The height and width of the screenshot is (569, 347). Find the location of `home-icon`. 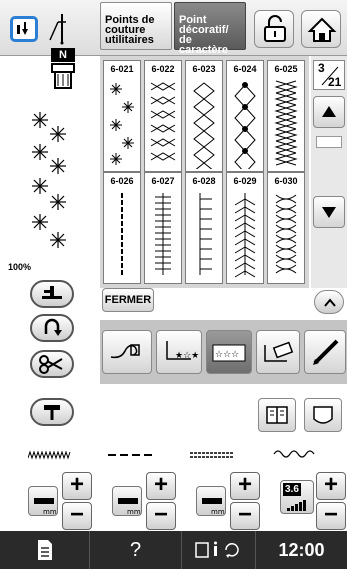

home-icon is located at coordinates (322, 29).